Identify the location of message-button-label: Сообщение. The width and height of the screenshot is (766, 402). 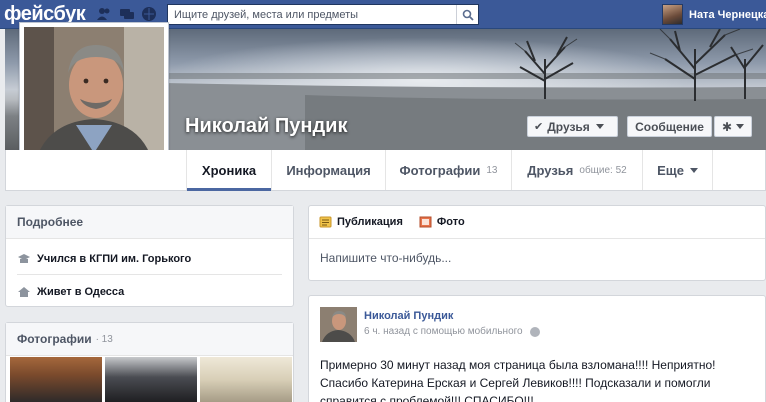
(669, 126).